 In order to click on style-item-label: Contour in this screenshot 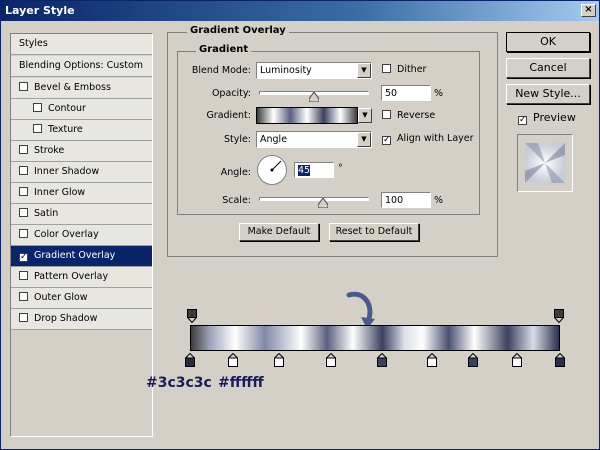, I will do `click(67, 108)`.